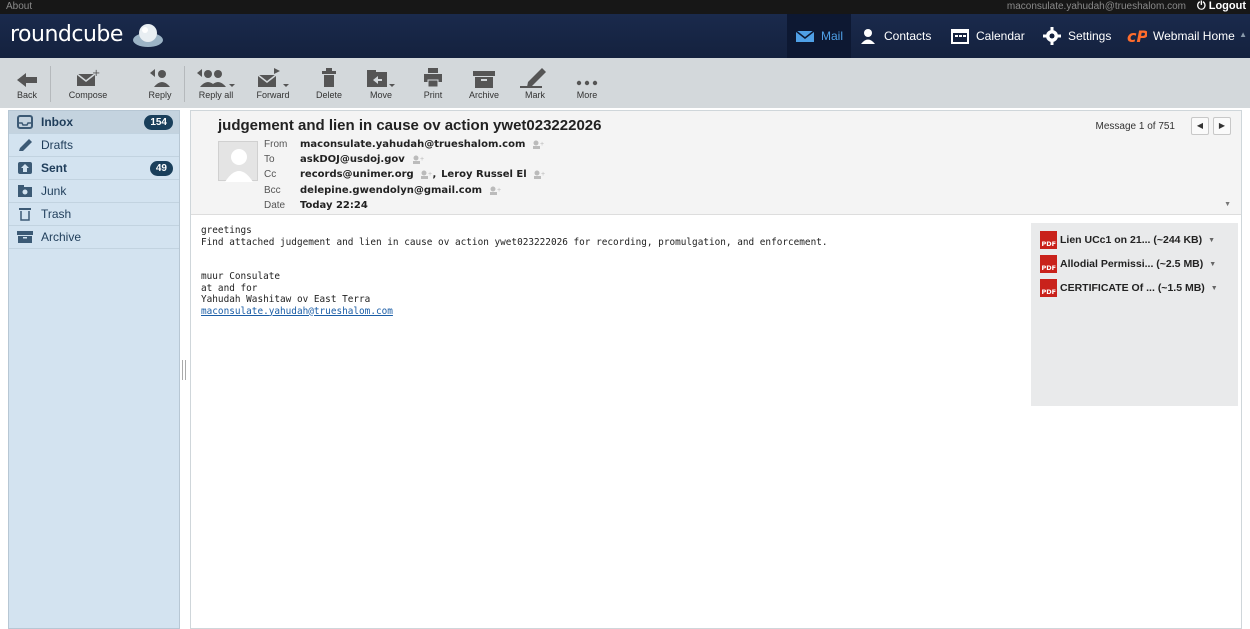 This screenshot has width=1250, height=629. Describe the element at coordinates (352, 159) in the screenshot. I see `to-address: askDOJ@usdoj.gov` at that location.